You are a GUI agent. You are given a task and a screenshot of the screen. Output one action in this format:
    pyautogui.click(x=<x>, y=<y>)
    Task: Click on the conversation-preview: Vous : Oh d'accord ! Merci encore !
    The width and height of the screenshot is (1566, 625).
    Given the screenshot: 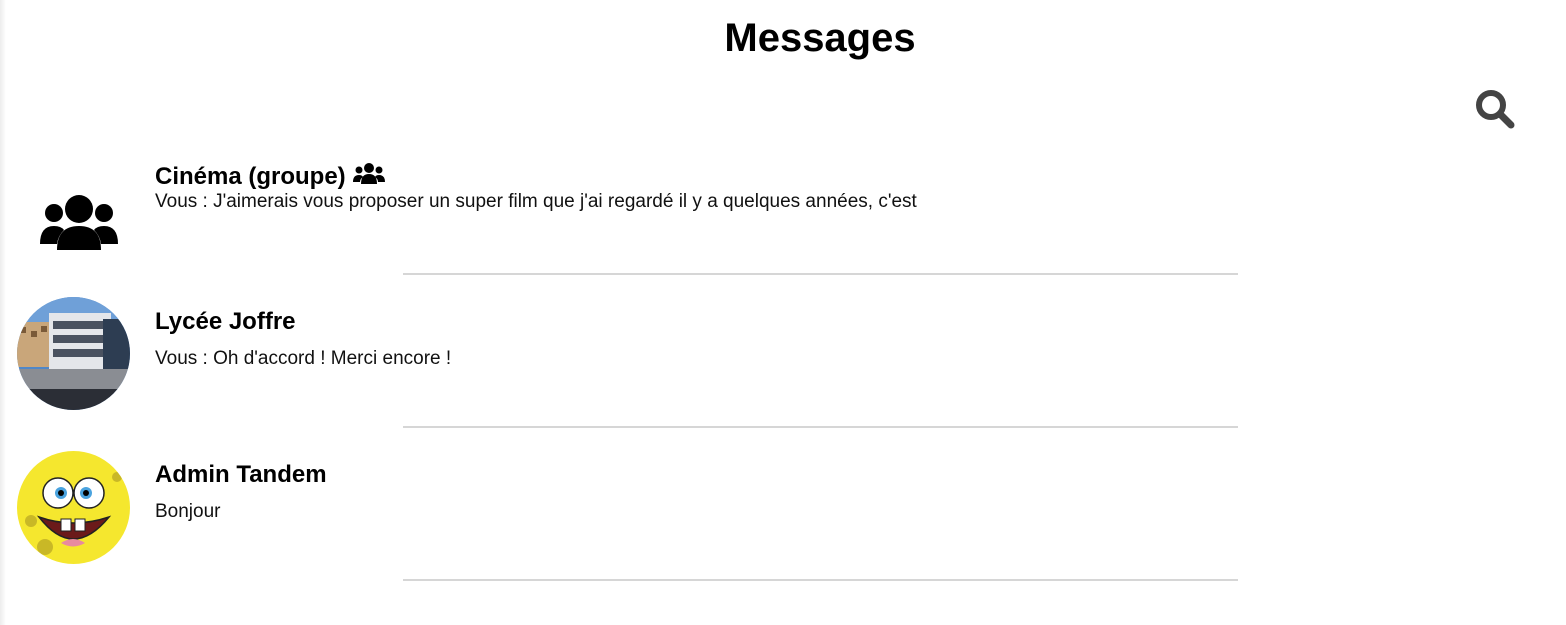 What is the action you would take?
    pyautogui.click(x=303, y=358)
    